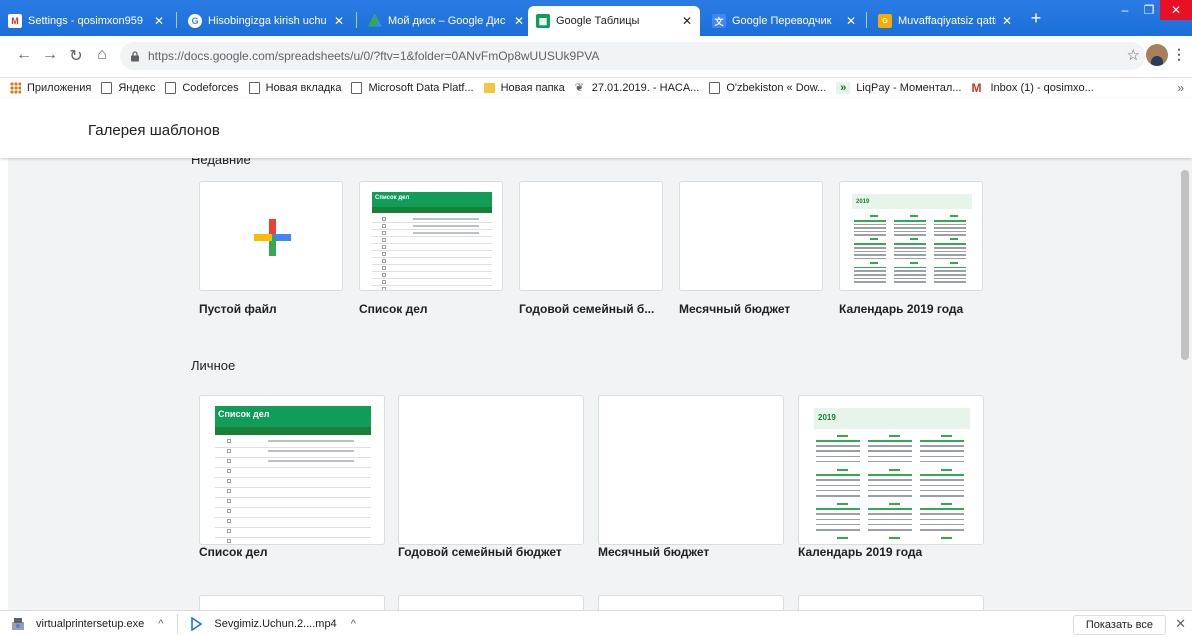 This screenshot has height=637, width=1192. Describe the element at coordinates (266, 21) in the screenshot. I see `tab-google-login: G Hisobingizga kirish uchu ✕` at that location.